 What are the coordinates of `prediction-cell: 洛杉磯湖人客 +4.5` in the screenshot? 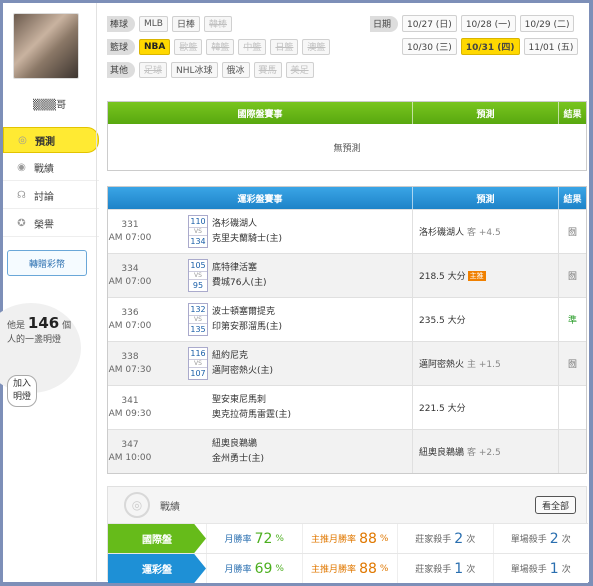 It's located at (486, 231).